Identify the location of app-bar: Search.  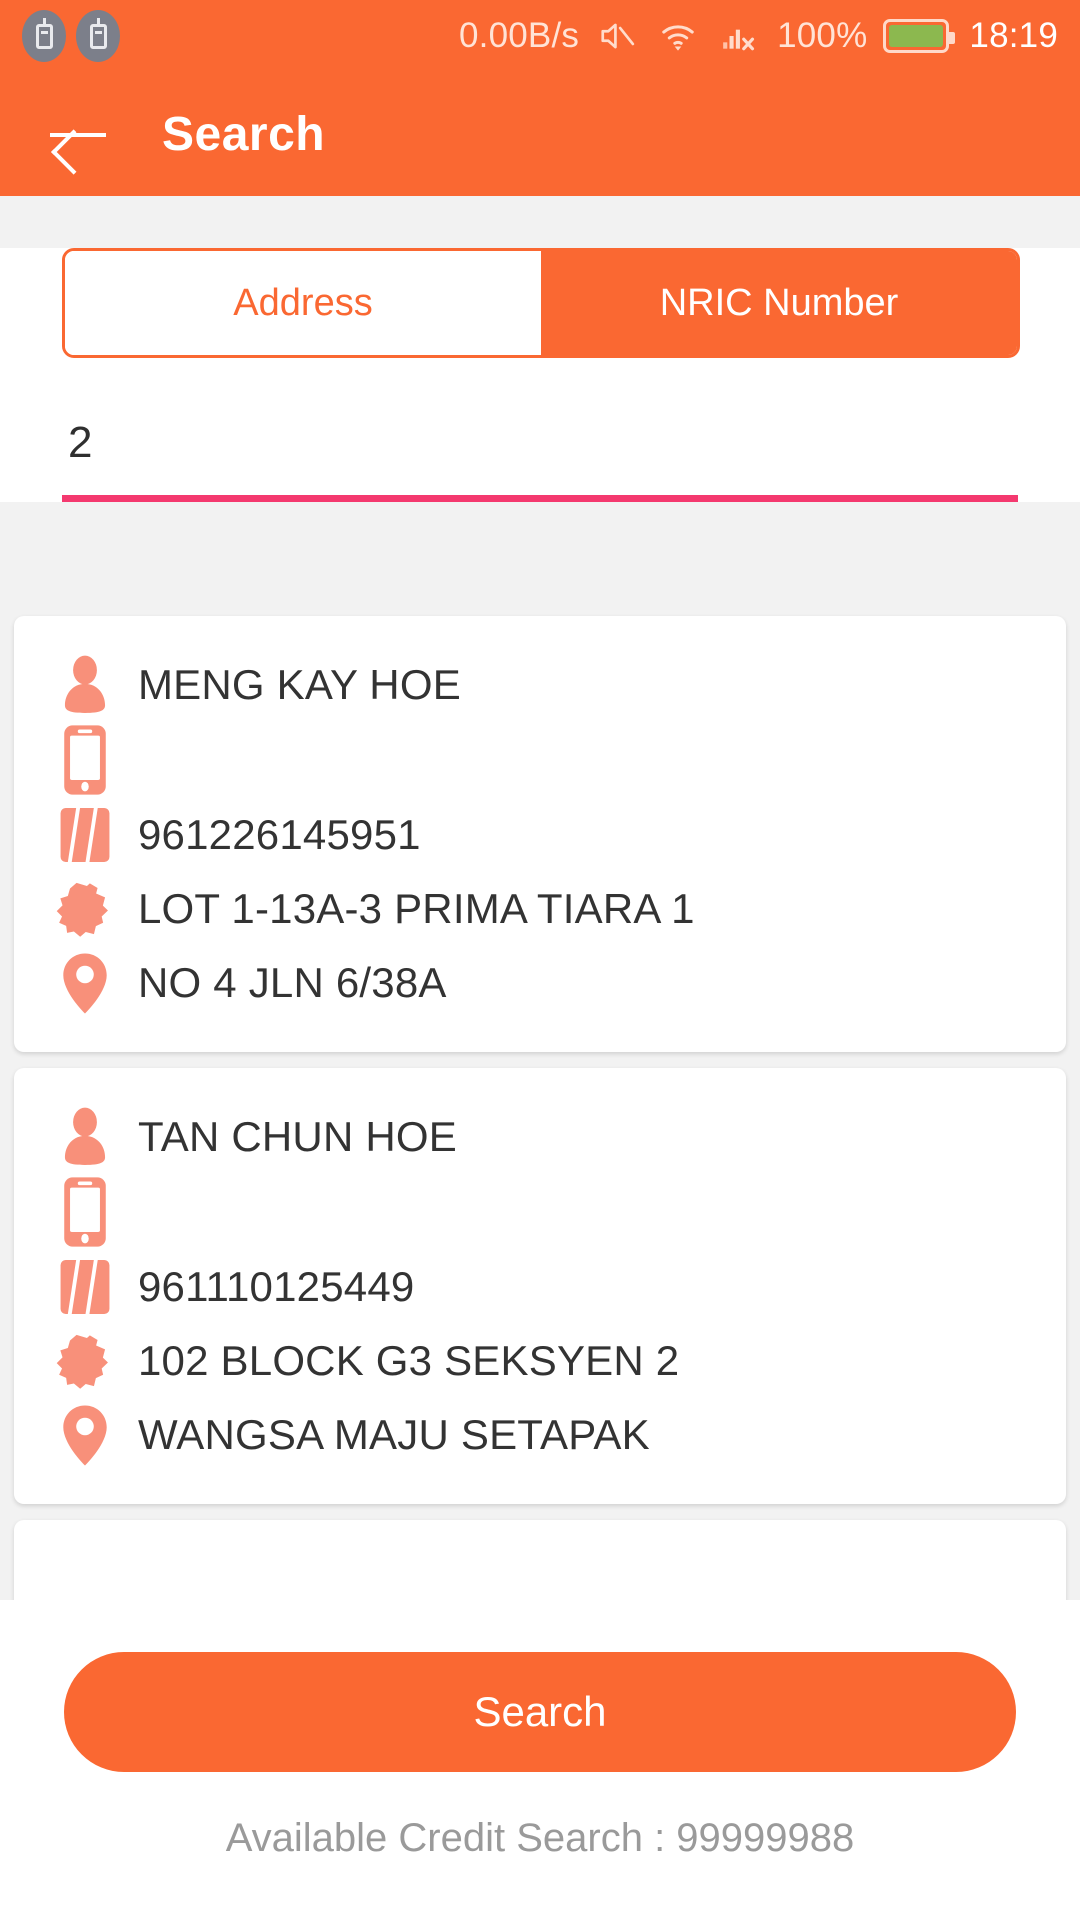
(540, 134).